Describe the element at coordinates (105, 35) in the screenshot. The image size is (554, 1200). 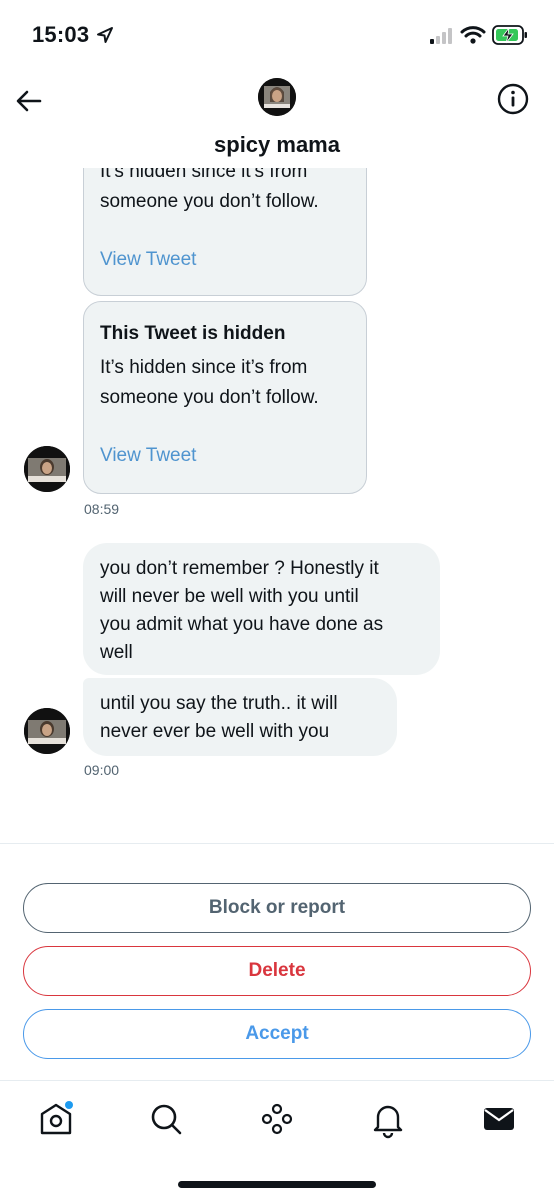
I see `location-arrow-icon` at that location.